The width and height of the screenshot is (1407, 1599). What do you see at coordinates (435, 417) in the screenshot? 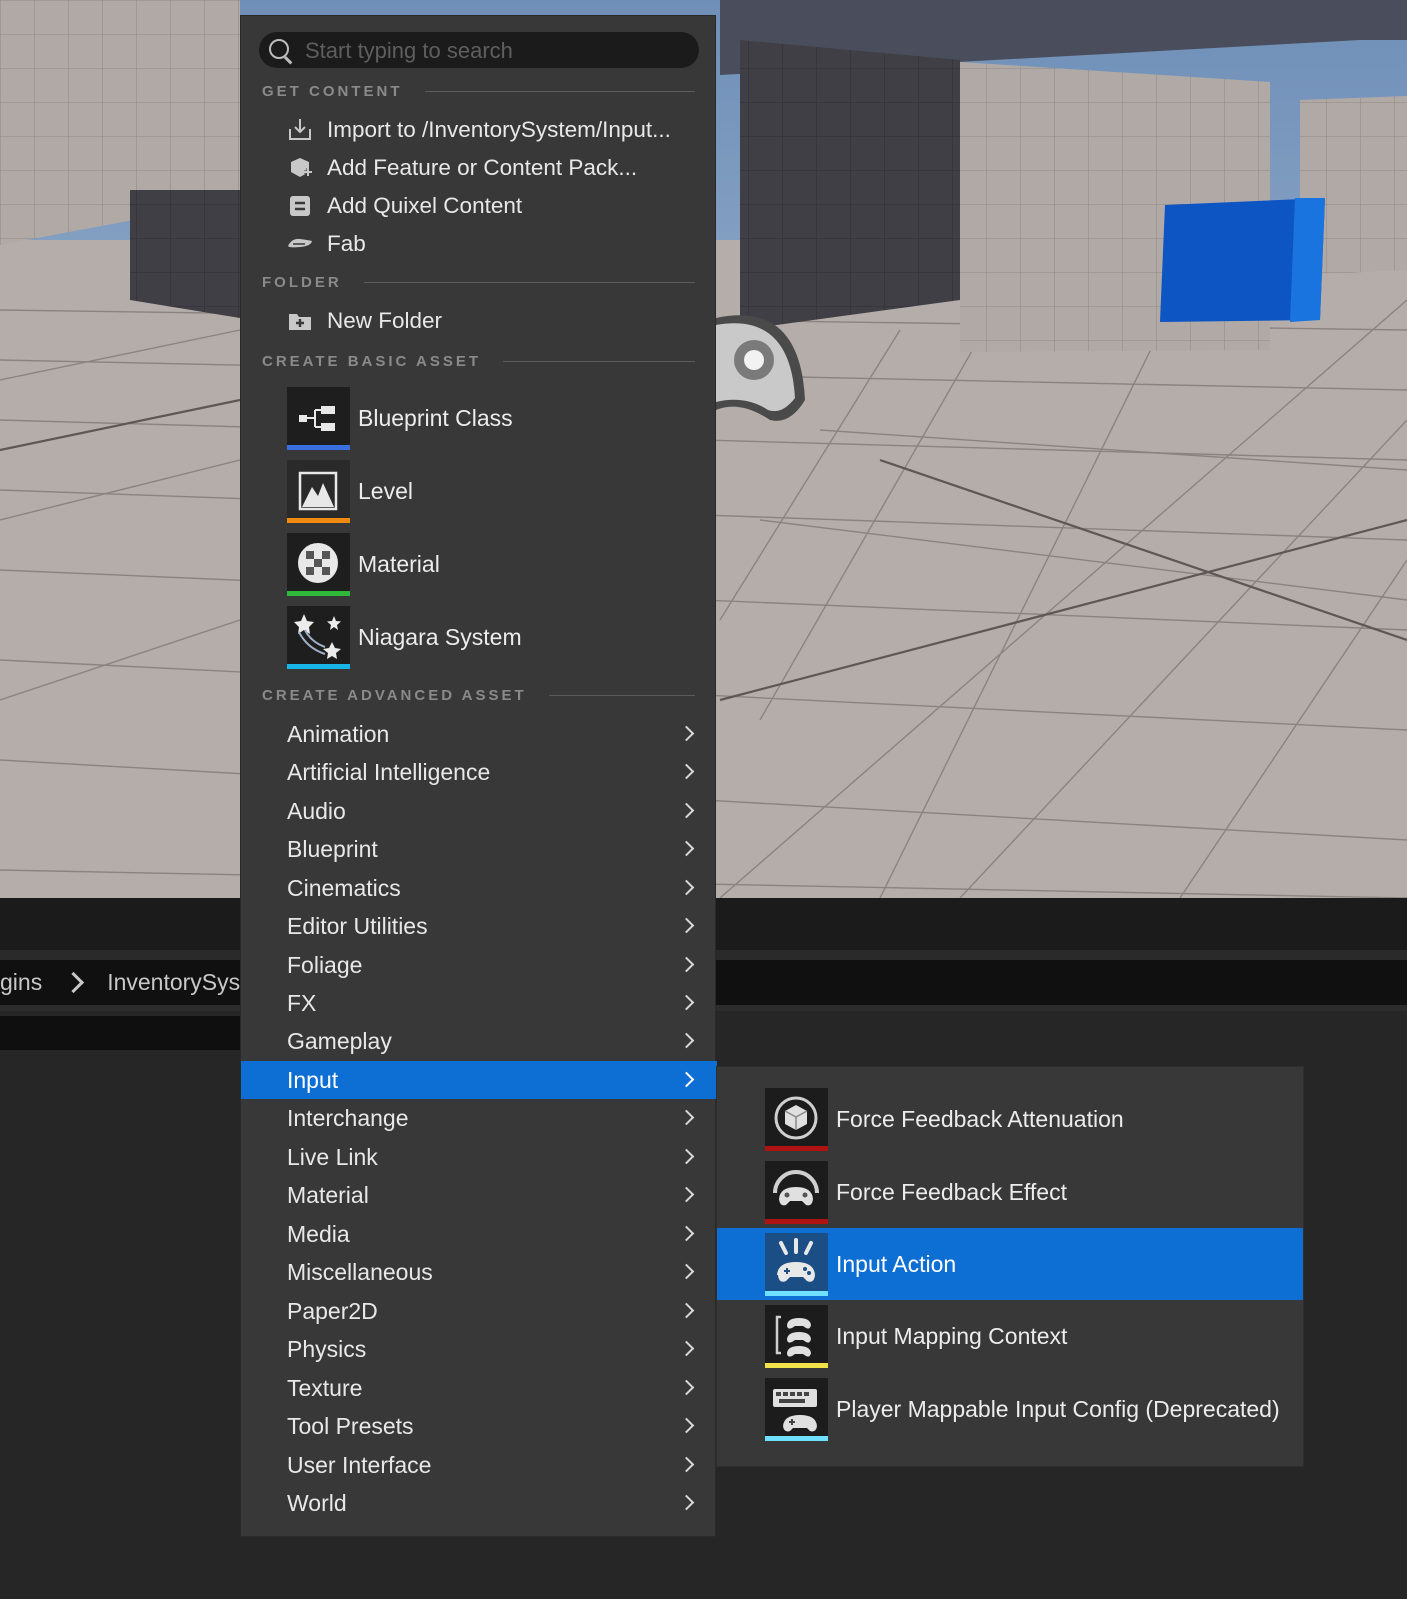
I see `asset-label: Blueprint Class` at bounding box center [435, 417].